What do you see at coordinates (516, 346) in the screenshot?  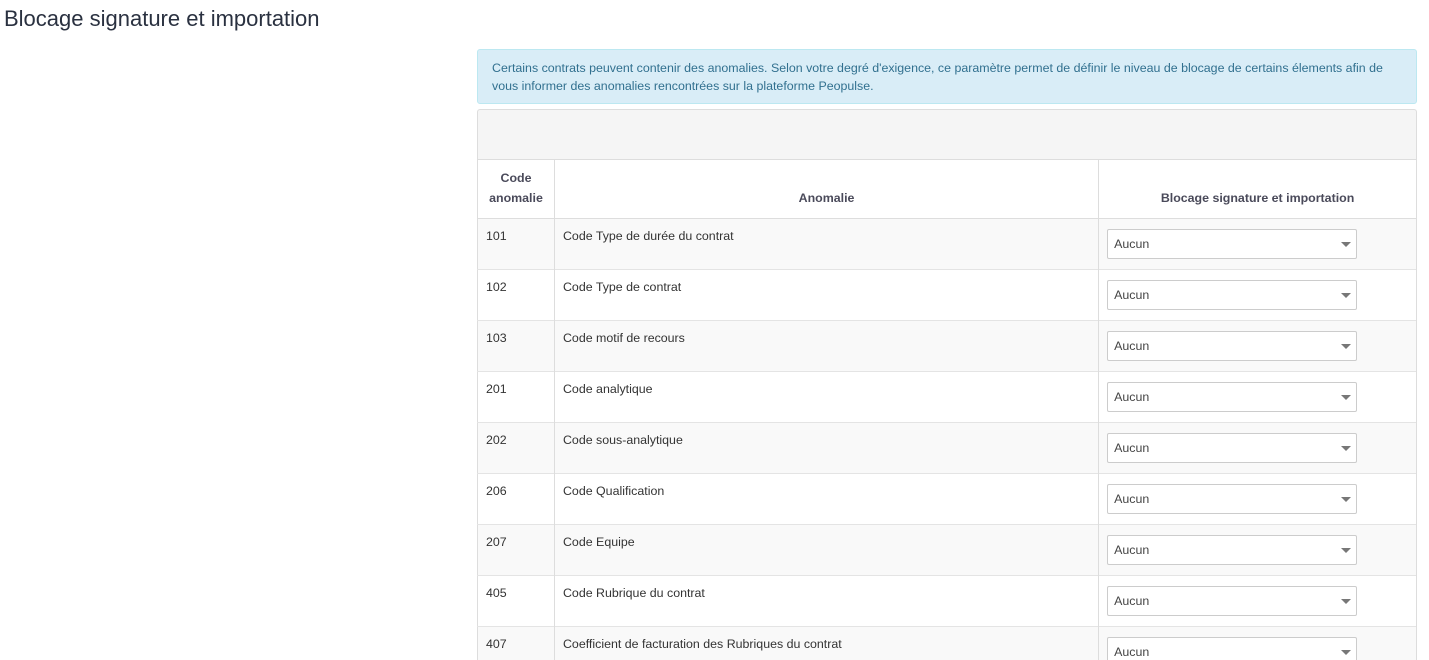 I see `anomaly-code: 103` at bounding box center [516, 346].